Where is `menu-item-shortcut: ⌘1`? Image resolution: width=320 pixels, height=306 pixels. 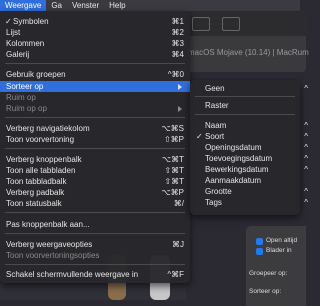 menu-item-shortcut: ⌘1 is located at coordinates (177, 21).